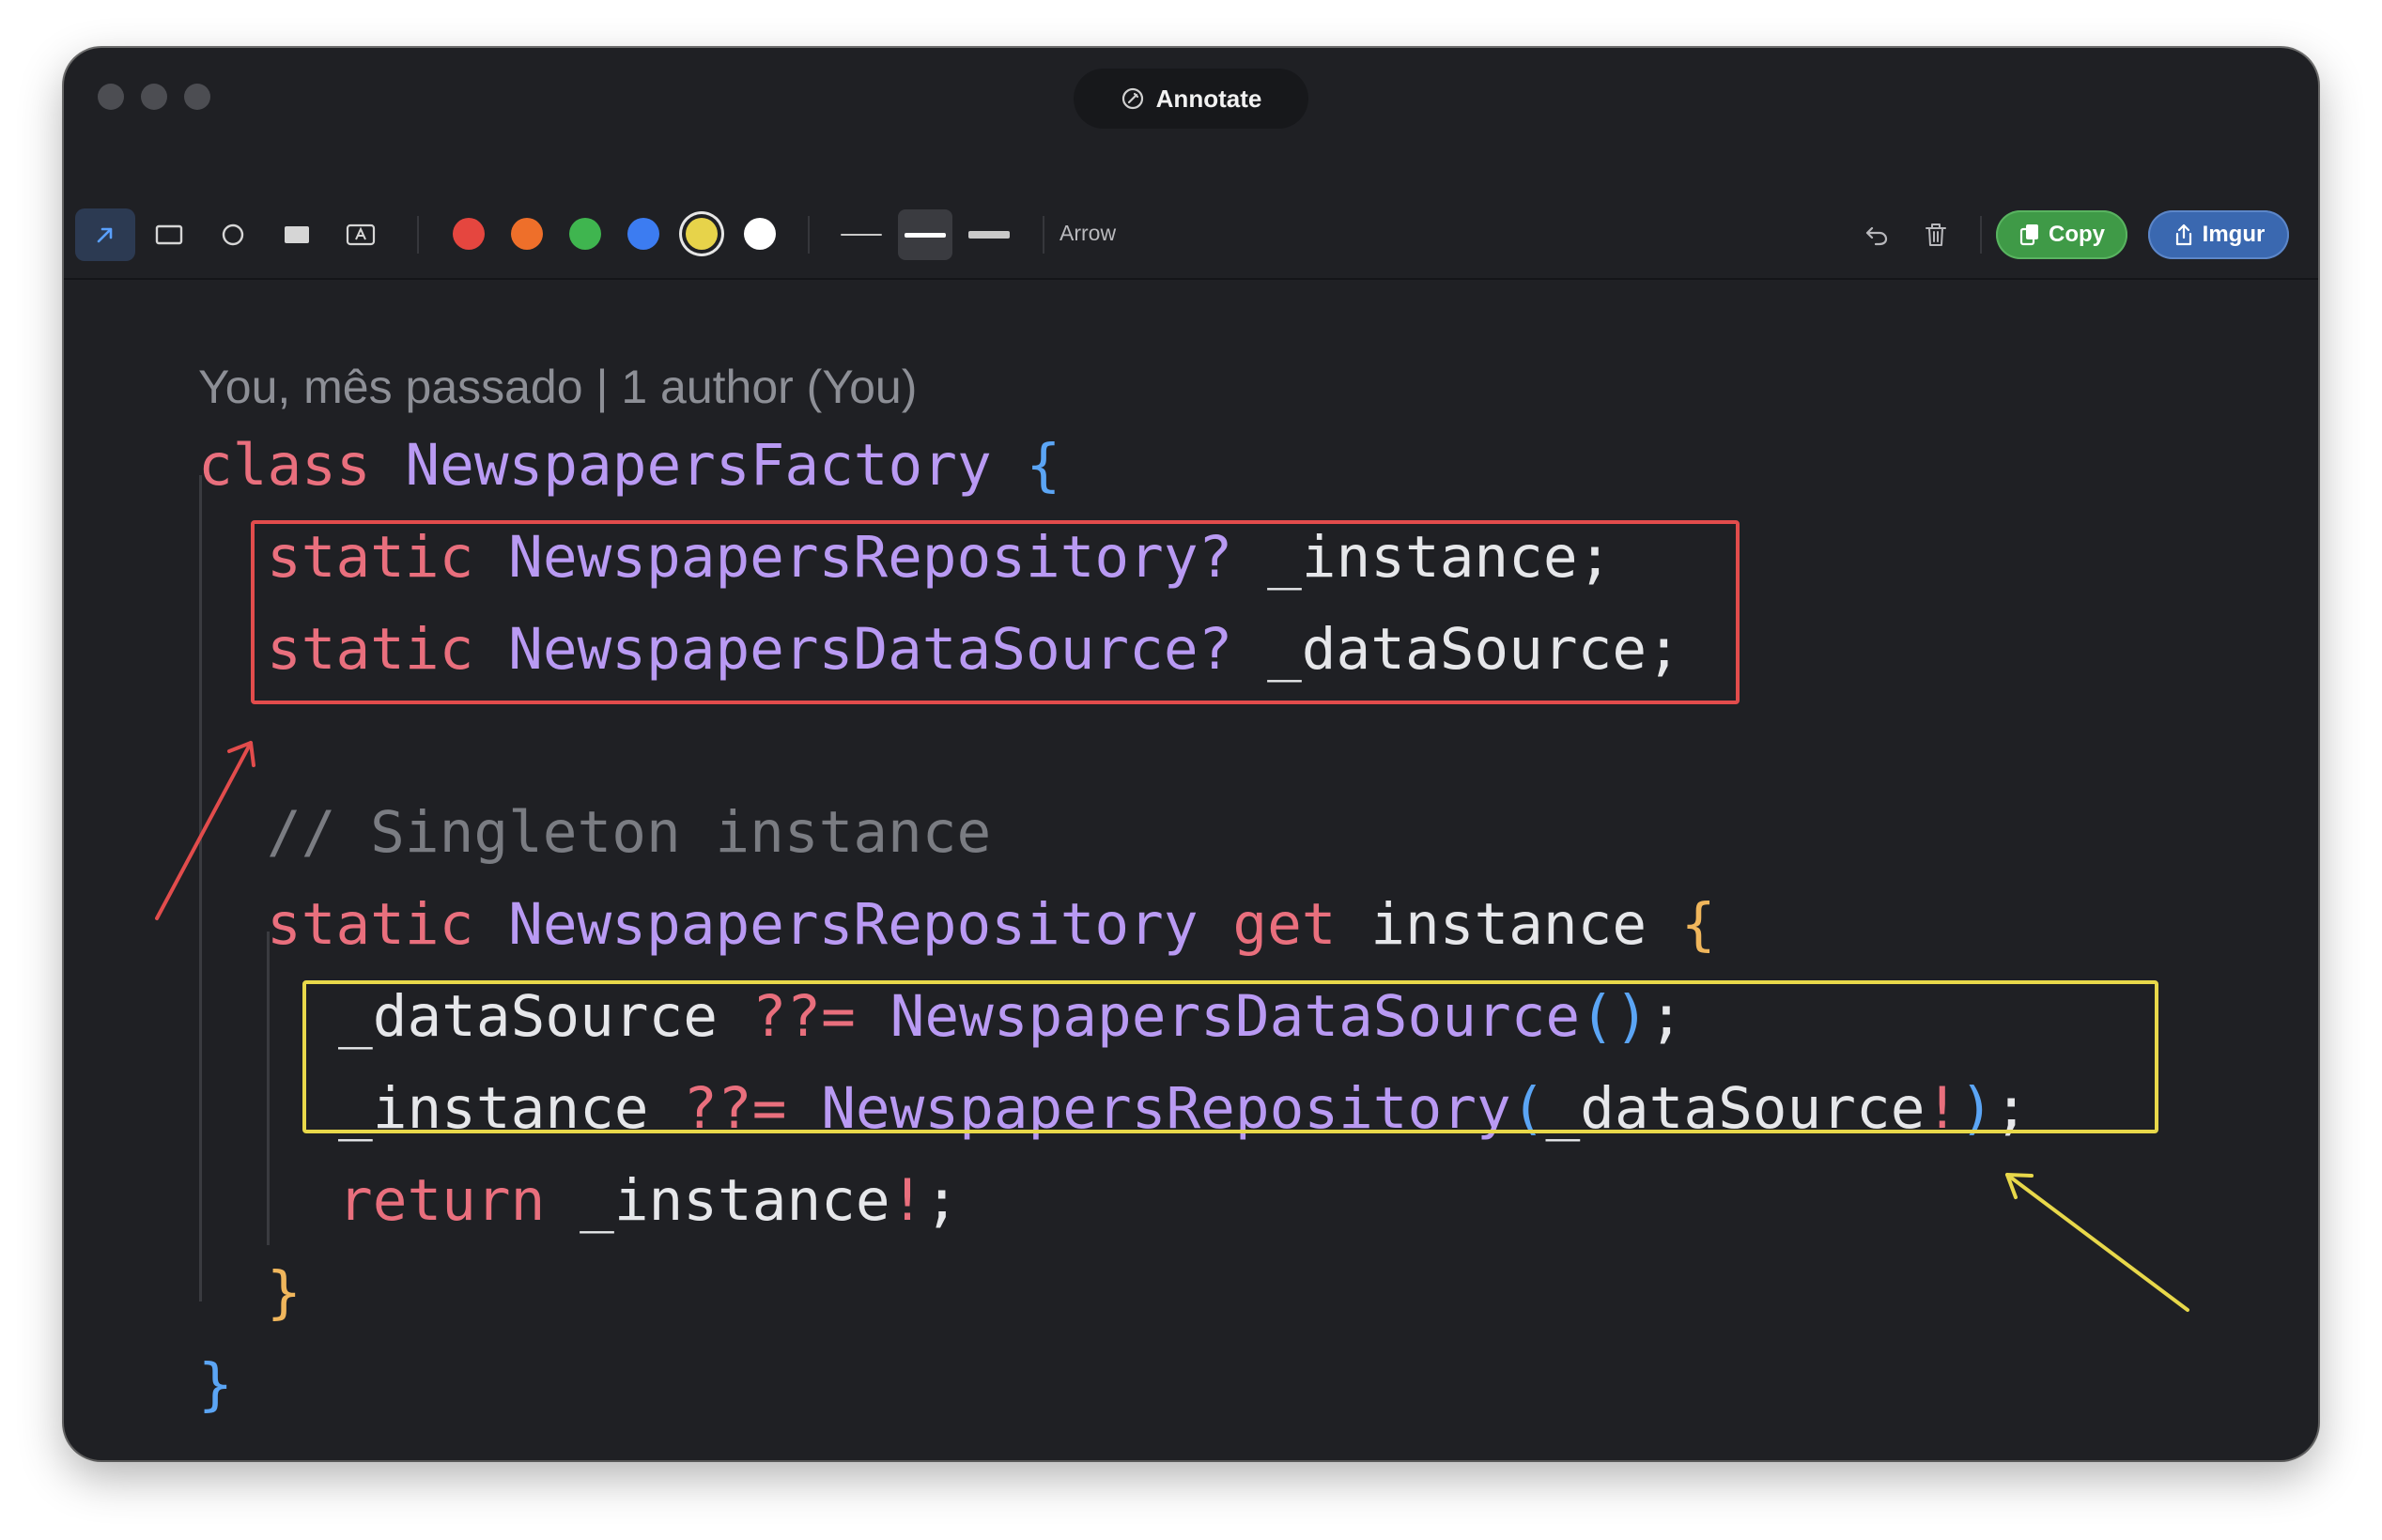  What do you see at coordinates (111, 97) in the screenshot?
I see `close-window-button` at bounding box center [111, 97].